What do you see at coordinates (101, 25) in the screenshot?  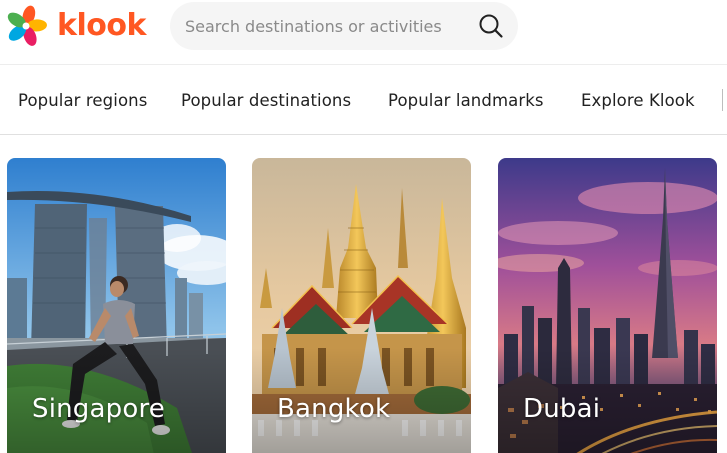 I see `brand-name: klook` at bounding box center [101, 25].